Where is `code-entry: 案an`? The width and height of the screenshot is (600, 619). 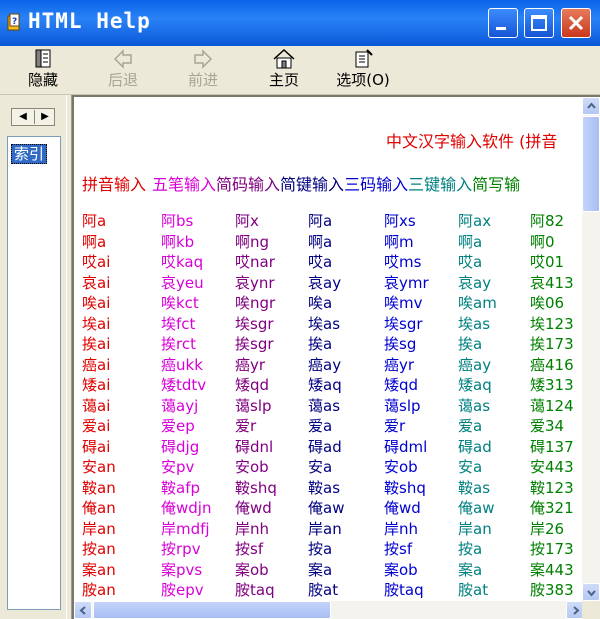 code-entry: 案an is located at coordinates (99, 569).